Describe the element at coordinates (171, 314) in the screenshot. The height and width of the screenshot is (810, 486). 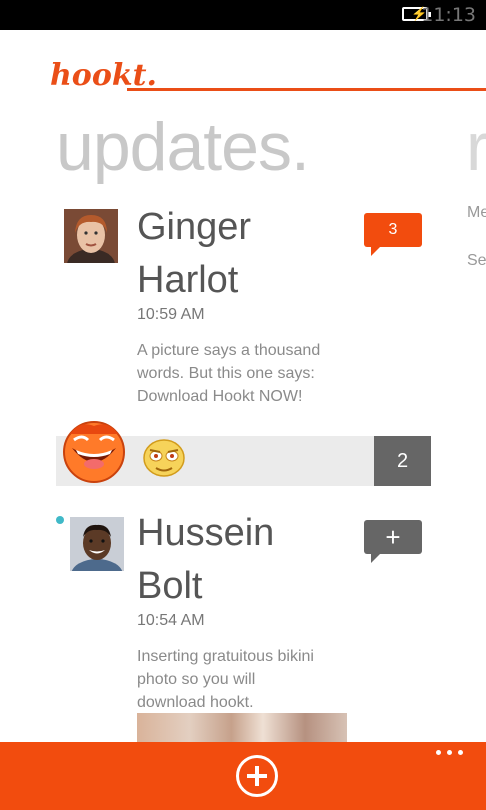
I see `post-timestamp: 10:59 AM` at that location.